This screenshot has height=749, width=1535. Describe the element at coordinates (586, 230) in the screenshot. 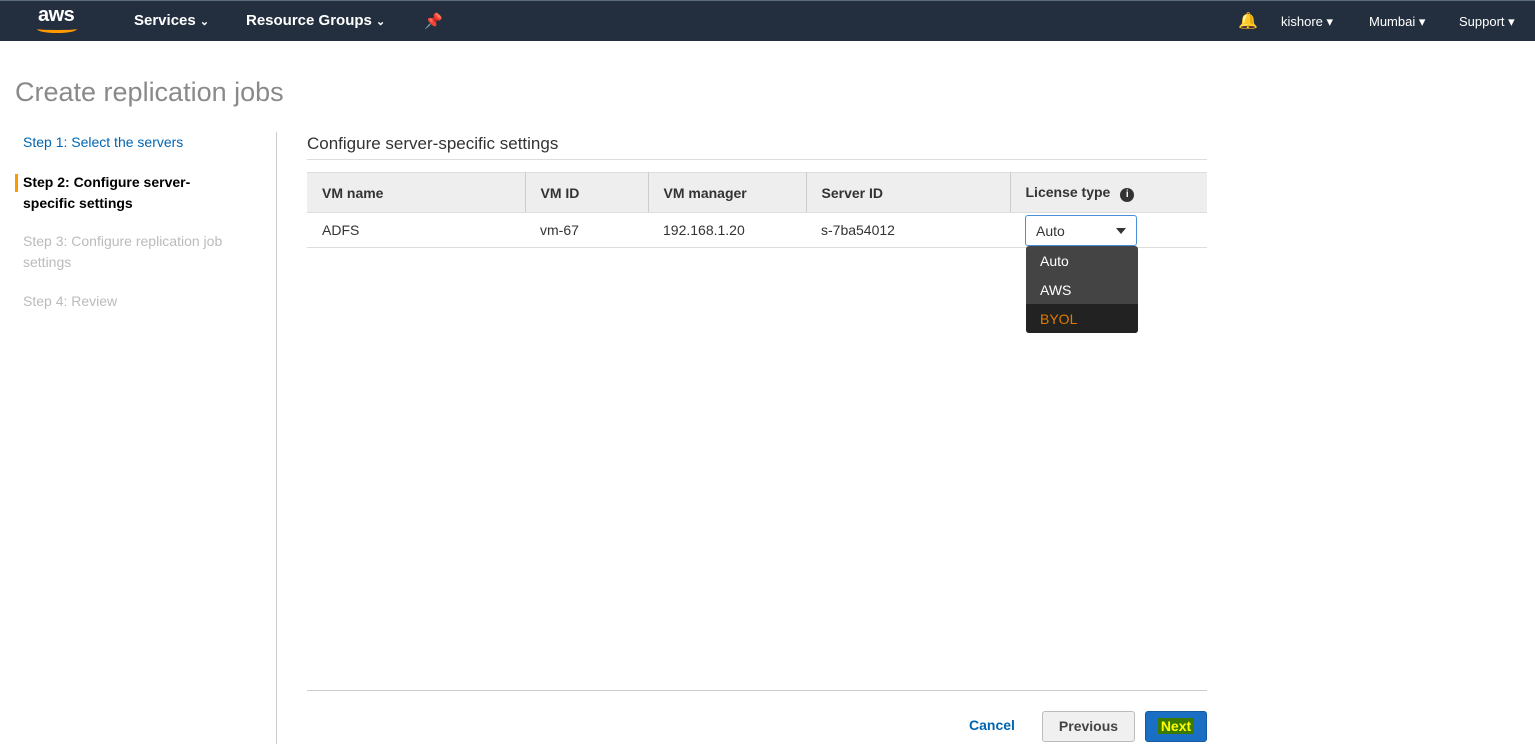

I see `vm-id-cell: vm-67` at that location.